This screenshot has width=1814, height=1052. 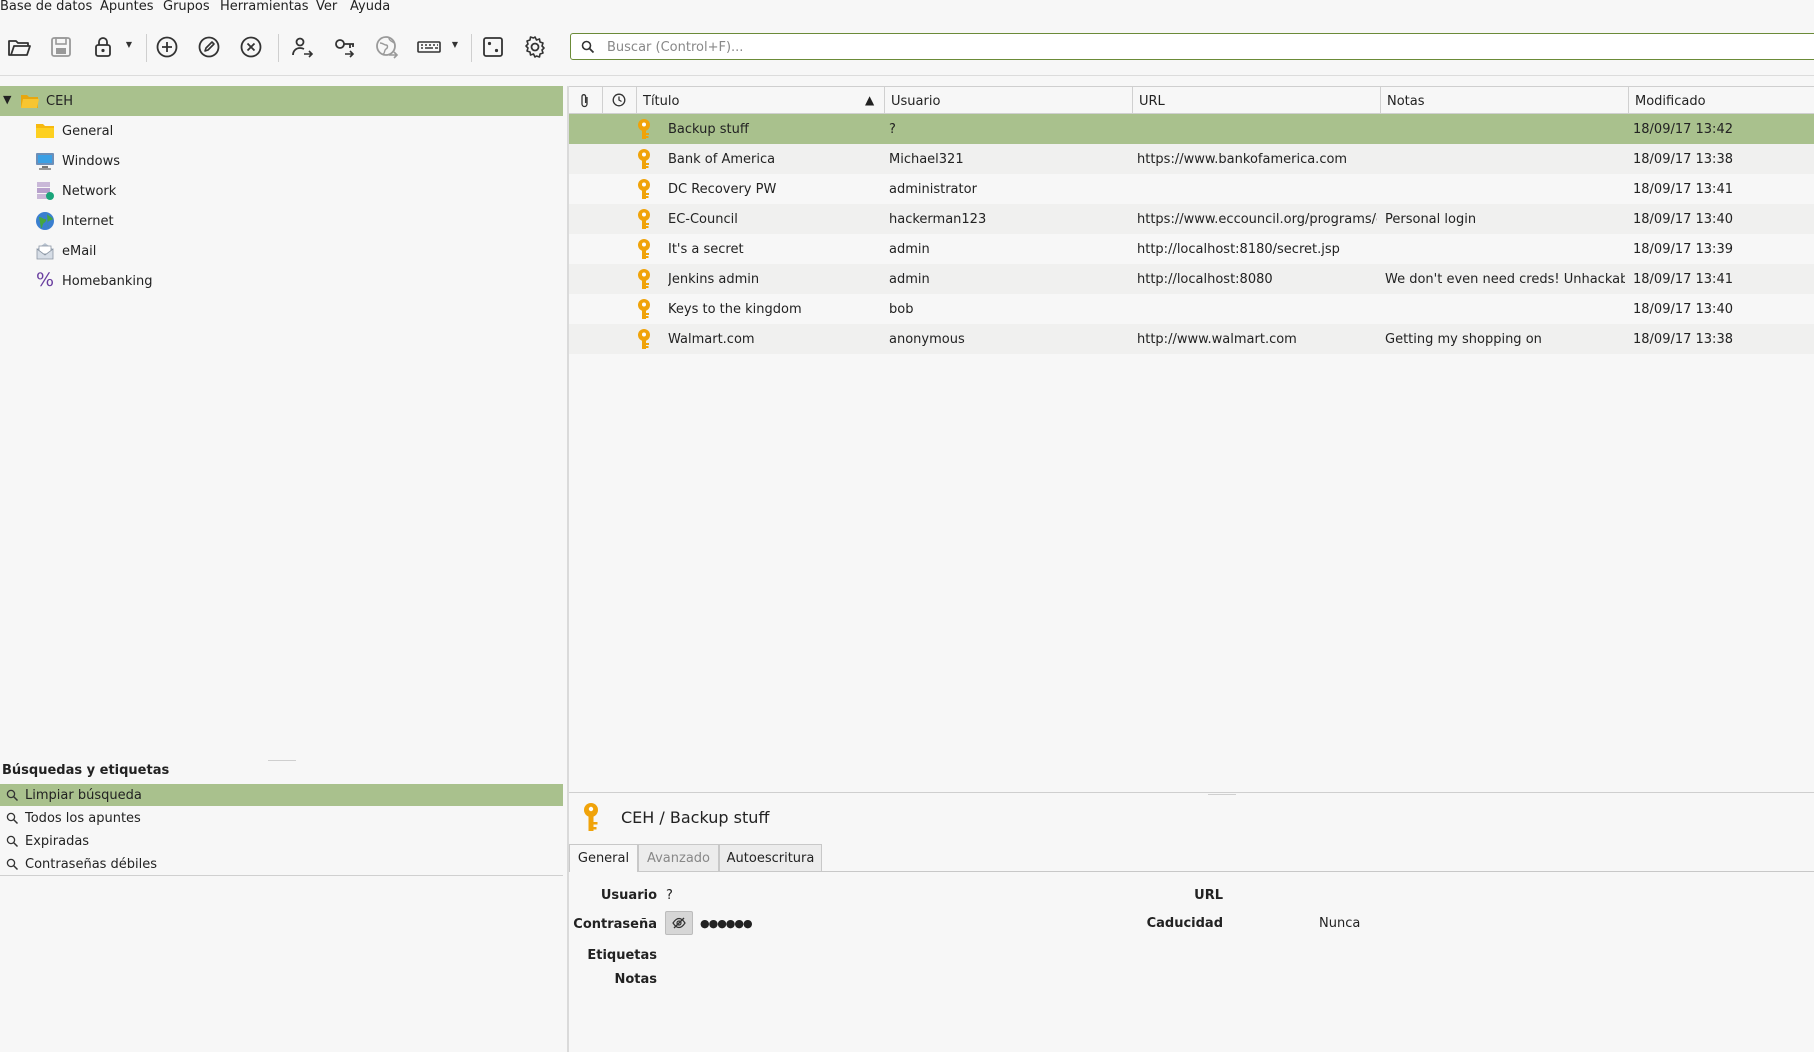 I want to click on tree-item-homebanking: % Homebanking, so click(x=281, y=281).